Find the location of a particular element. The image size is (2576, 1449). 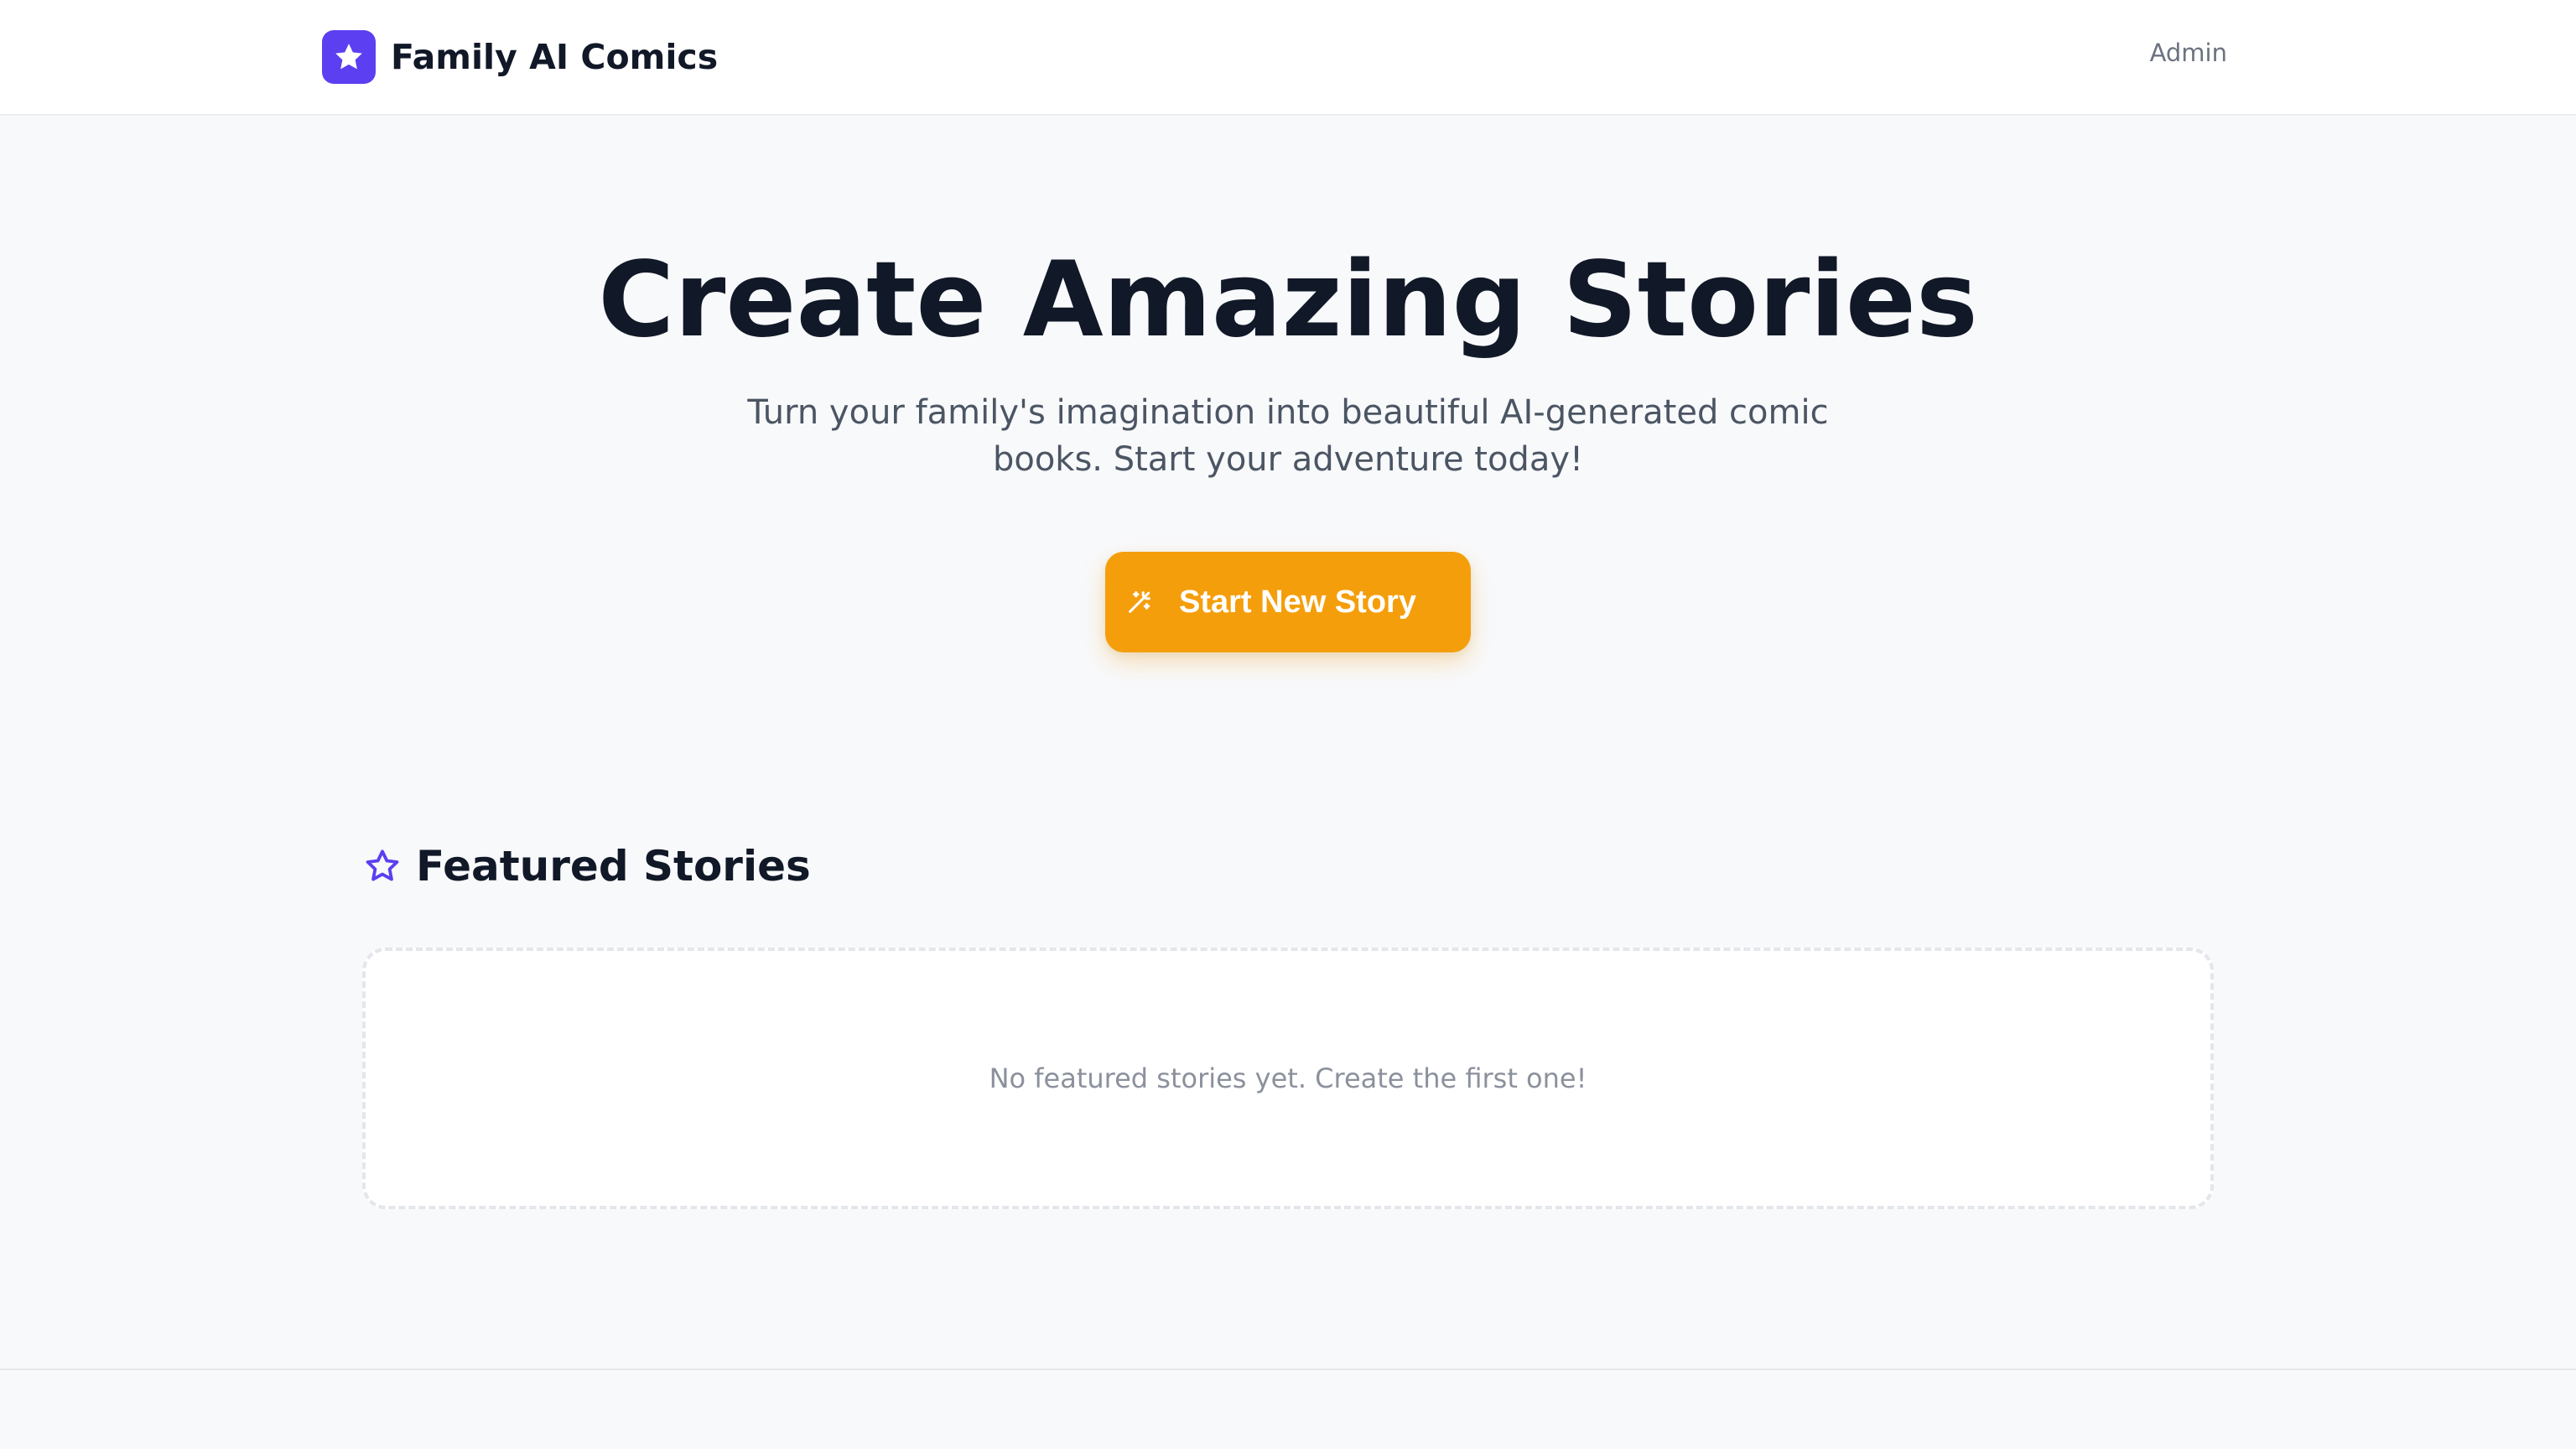

start-new-story-label: Start New Story is located at coordinates (1297, 602).